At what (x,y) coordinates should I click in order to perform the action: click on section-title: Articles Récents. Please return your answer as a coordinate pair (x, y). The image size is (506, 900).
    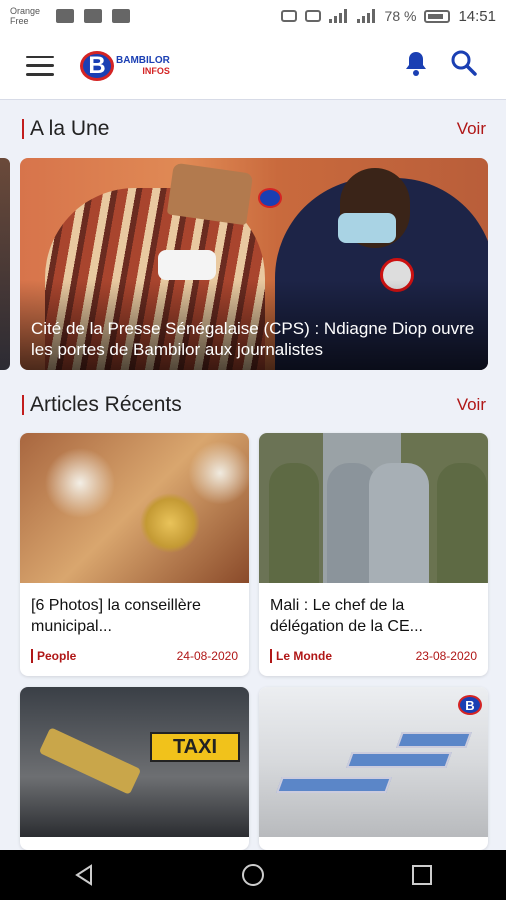
    Looking at the image, I should click on (106, 404).